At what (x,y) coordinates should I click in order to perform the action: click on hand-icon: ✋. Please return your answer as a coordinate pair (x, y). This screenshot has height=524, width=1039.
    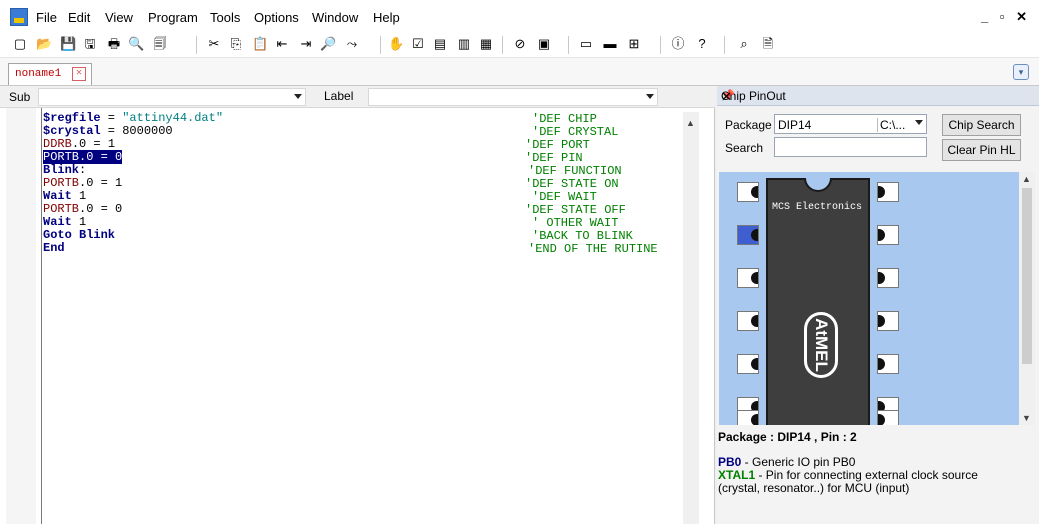
    Looking at the image, I should click on (396, 44).